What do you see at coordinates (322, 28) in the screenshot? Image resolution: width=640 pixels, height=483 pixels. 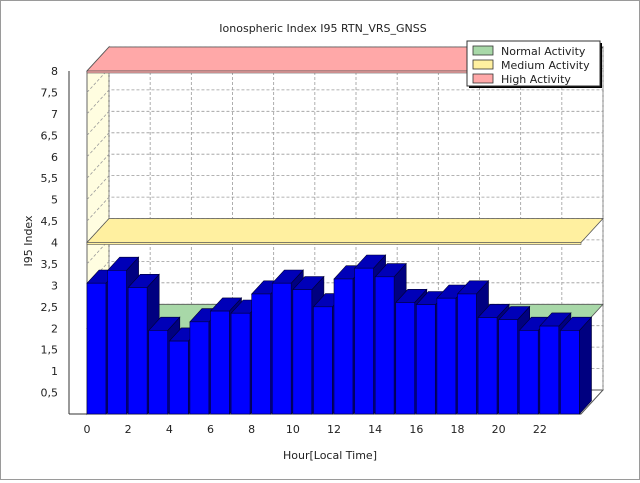 I see `chart-title: Ionospheric Index I95 RTN_VRS_GNSS` at bounding box center [322, 28].